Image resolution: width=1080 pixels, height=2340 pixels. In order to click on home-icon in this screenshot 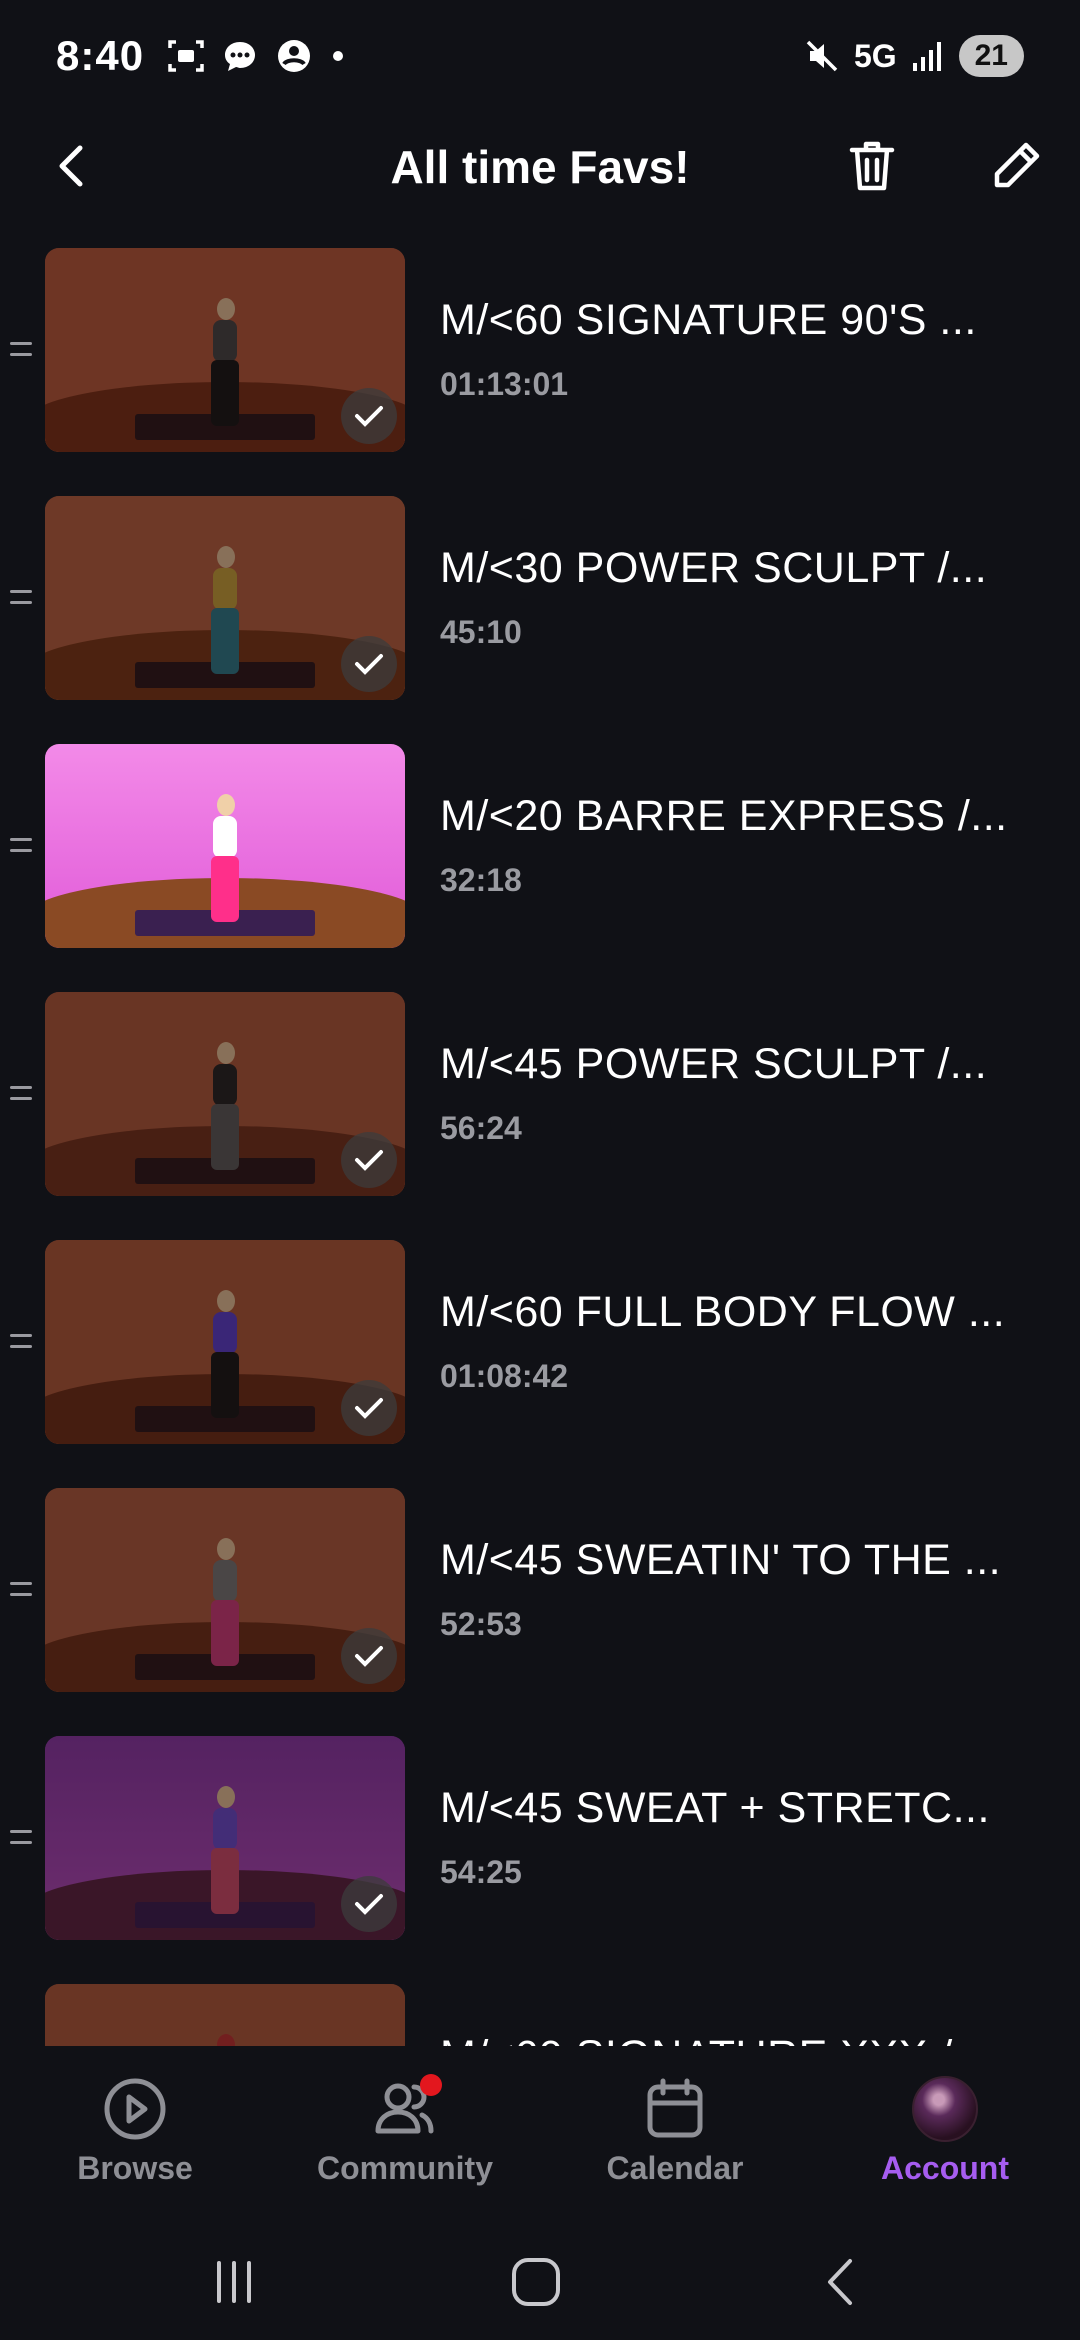, I will do `click(536, 2282)`.